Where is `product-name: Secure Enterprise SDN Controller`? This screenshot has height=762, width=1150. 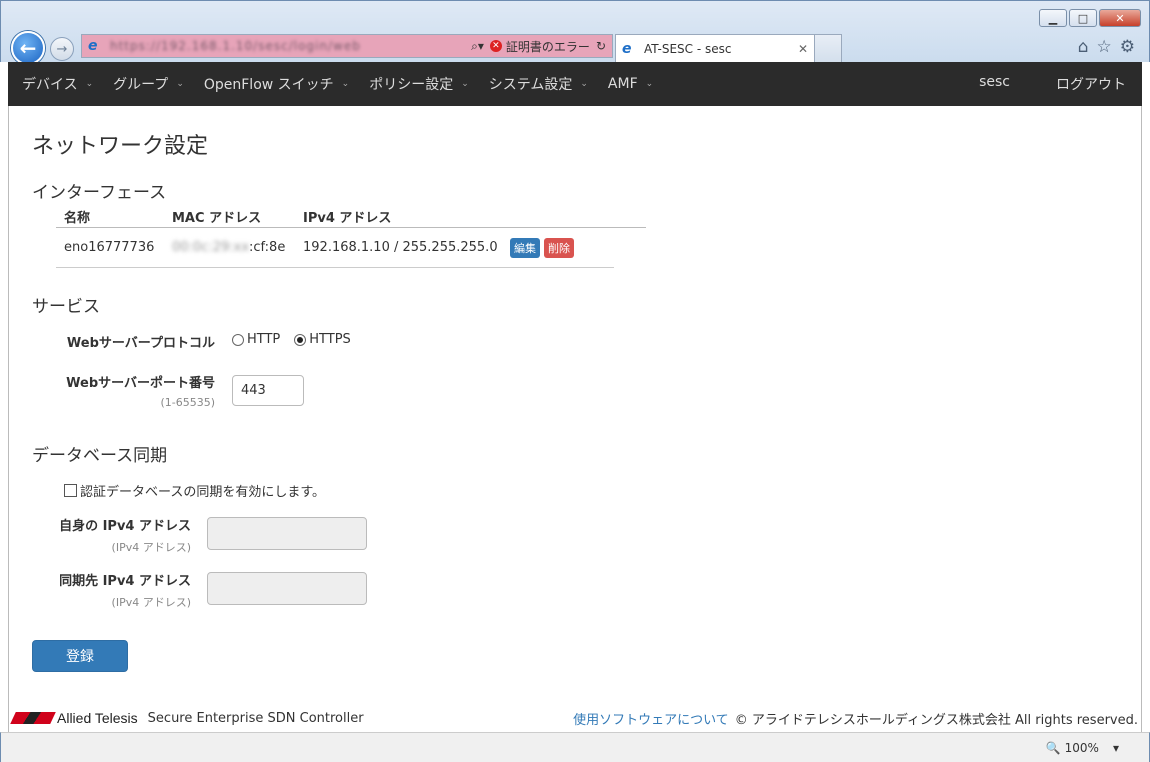
product-name: Secure Enterprise SDN Controller is located at coordinates (255, 718).